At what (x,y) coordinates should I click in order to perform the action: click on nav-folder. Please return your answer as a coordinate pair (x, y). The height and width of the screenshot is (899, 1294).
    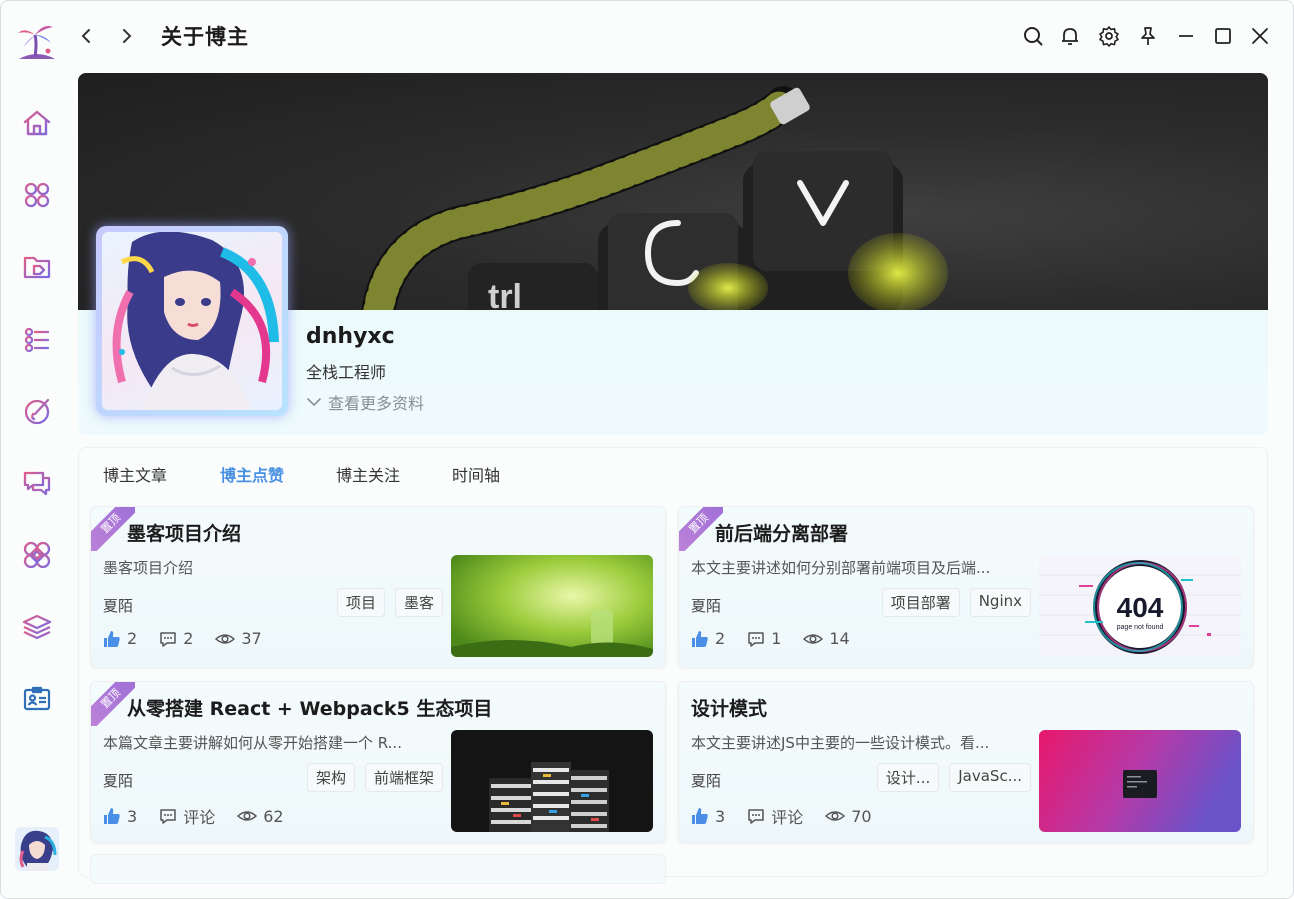
    Looking at the image, I should click on (37, 267).